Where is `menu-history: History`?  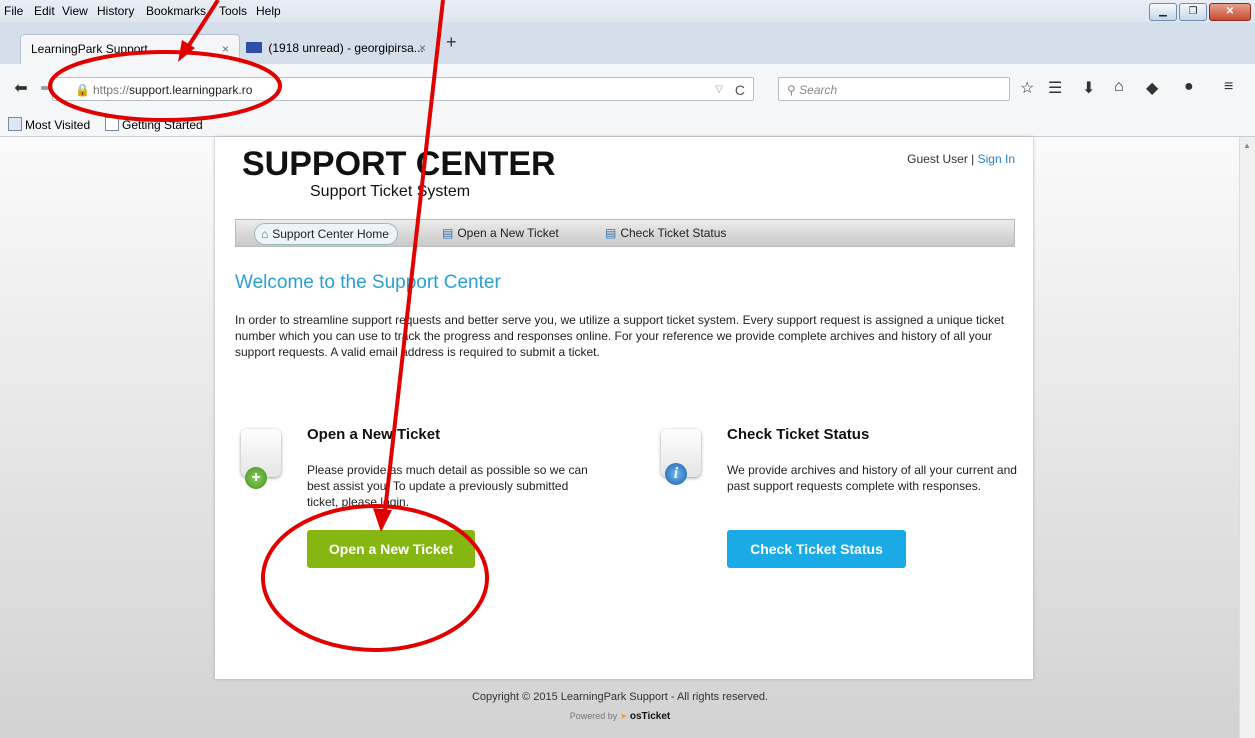 menu-history: History is located at coordinates (115, 11).